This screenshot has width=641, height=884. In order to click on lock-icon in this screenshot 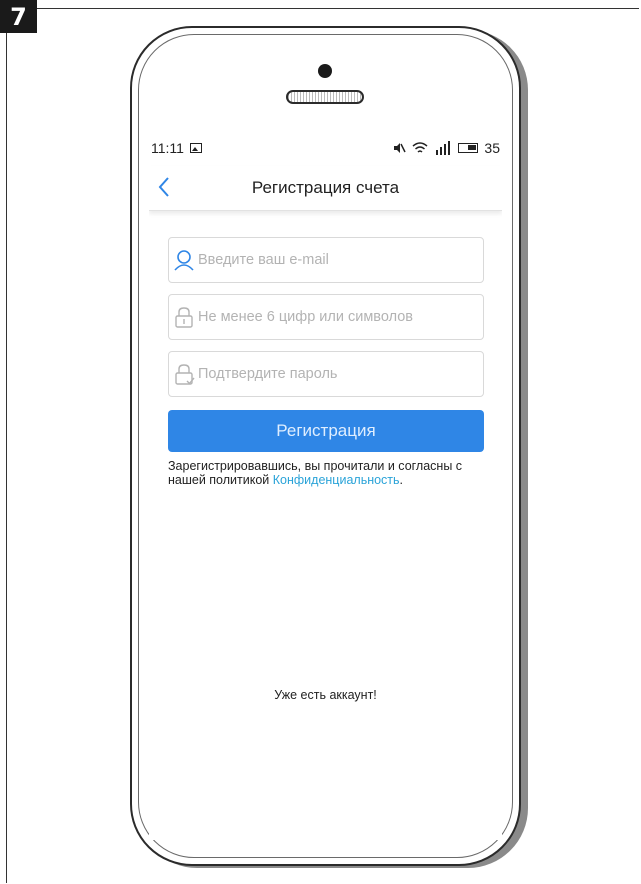, I will do `click(184, 317)`.